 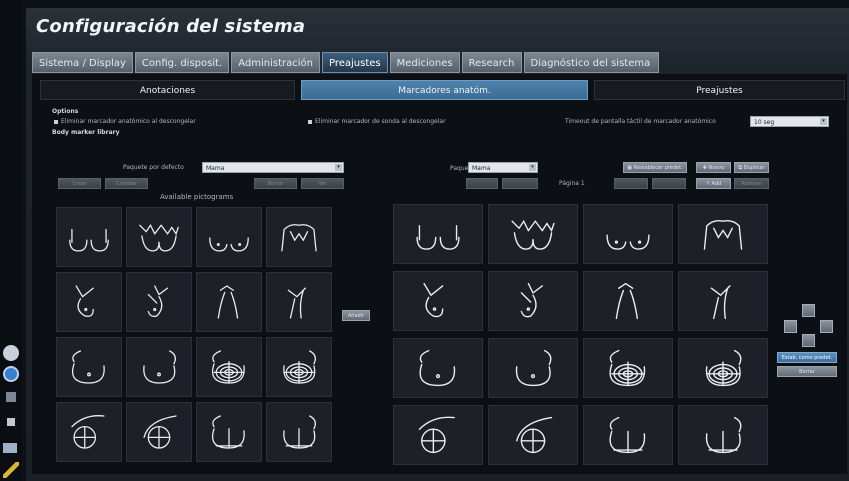 What do you see at coordinates (807, 371) in the screenshot?
I see `delete-pictogram-button: Borrar` at bounding box center [807, 371].